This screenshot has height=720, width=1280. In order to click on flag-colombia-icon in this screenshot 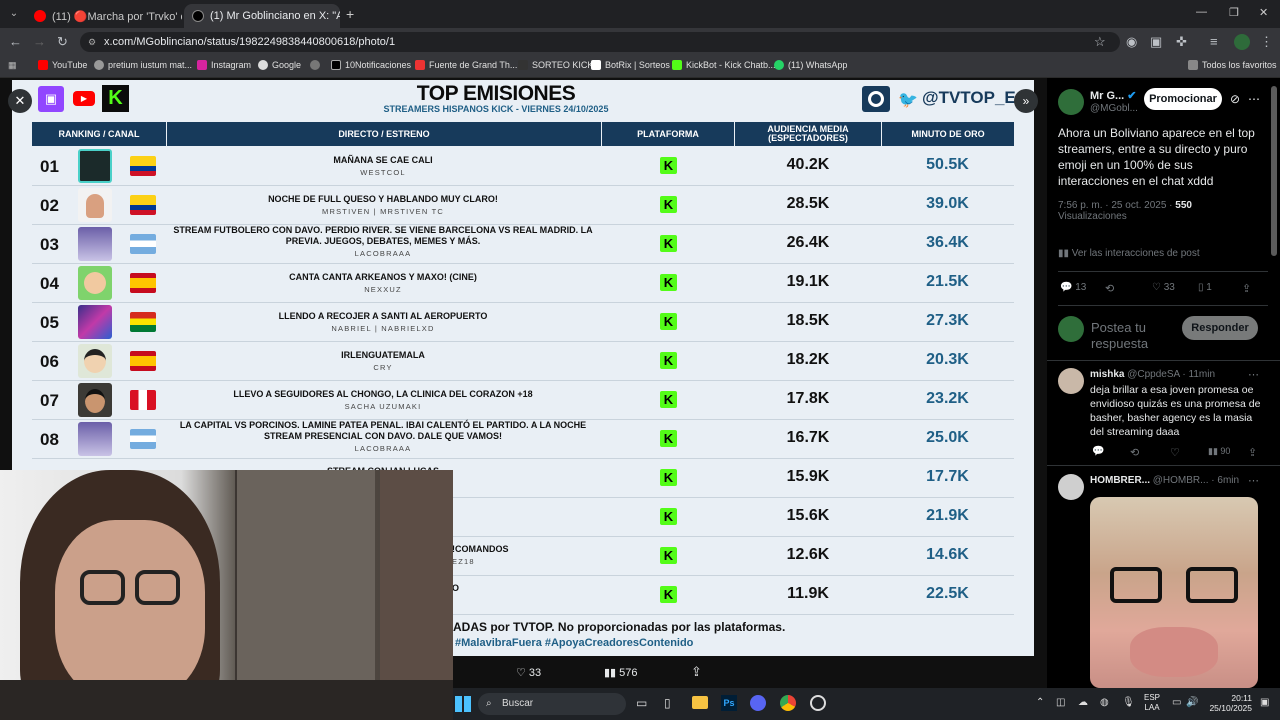, I will do `click(143, 166)`.